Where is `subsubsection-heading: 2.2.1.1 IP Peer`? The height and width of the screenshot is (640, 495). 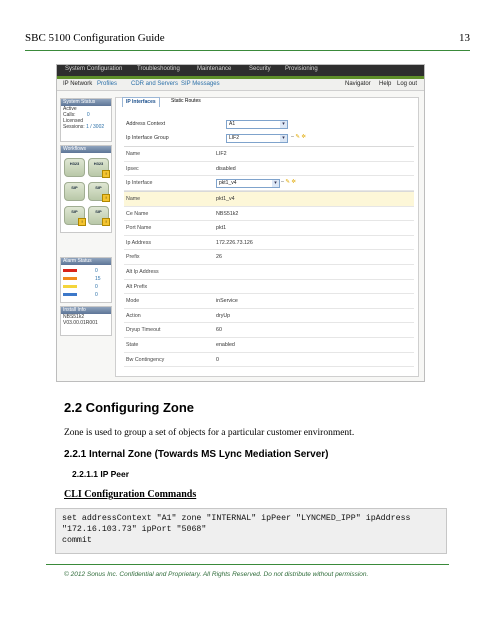 subsubsection-heading: 2.2.1.1 IP Peer is located at coordinates (101, 474).